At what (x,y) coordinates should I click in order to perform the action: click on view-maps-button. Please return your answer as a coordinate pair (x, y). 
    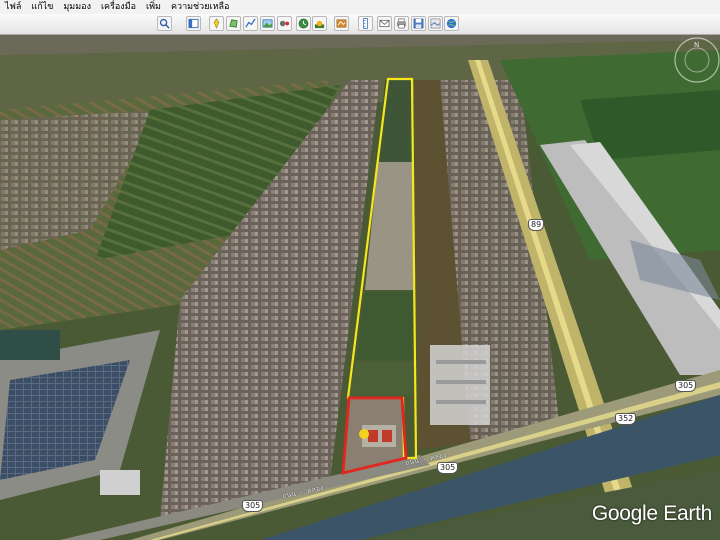
    Looking at the image, I should click on (435, 23).